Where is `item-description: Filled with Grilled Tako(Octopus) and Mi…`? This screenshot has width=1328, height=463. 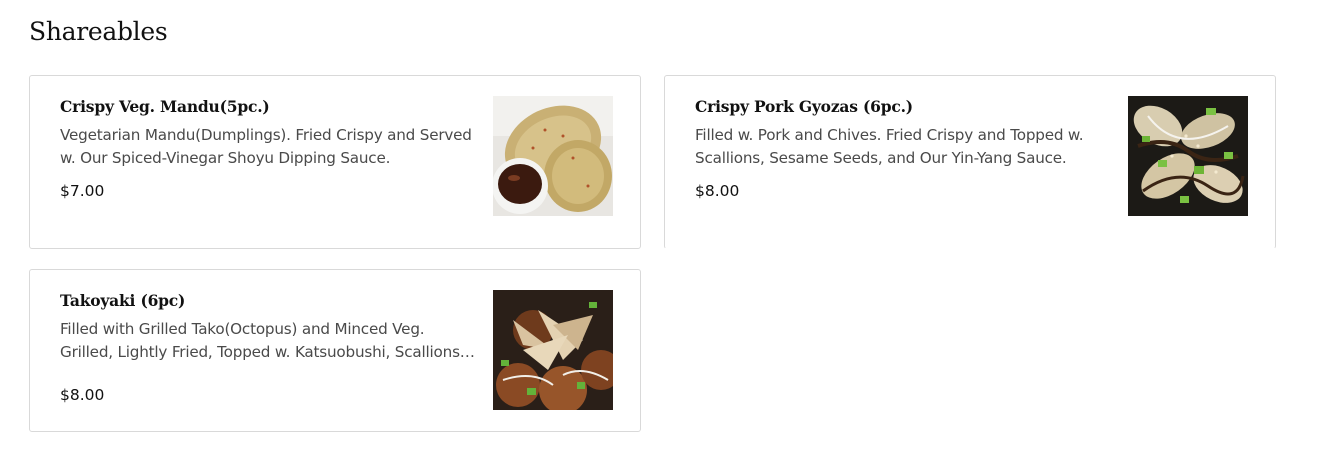
item-description: Filled with Grilled Tako(Octopus) and Mi… is located at coordinates (260, 340).